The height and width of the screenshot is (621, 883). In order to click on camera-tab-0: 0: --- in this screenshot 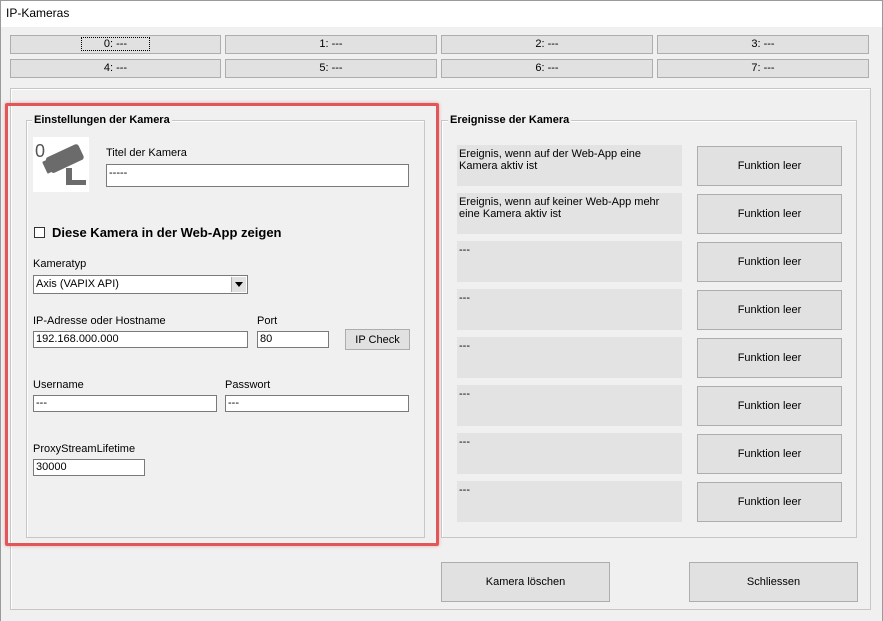, I will do `click(115, 44)`.